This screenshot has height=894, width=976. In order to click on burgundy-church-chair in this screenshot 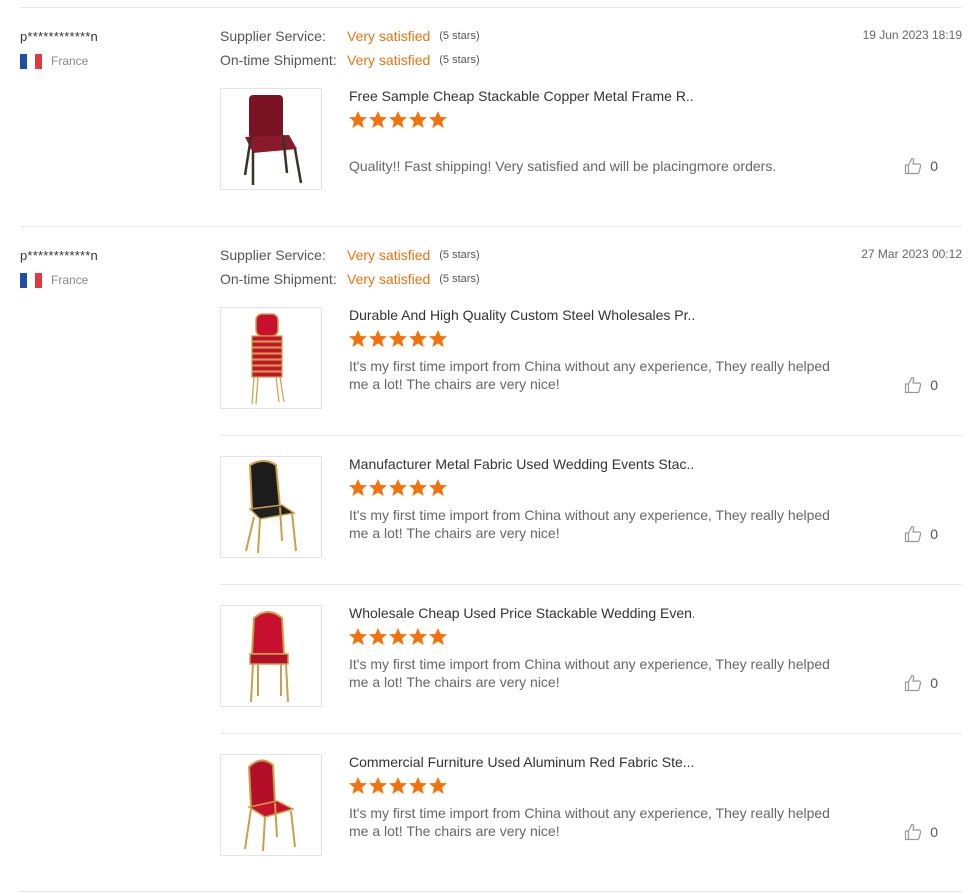, I will do `click(273, 140)`.